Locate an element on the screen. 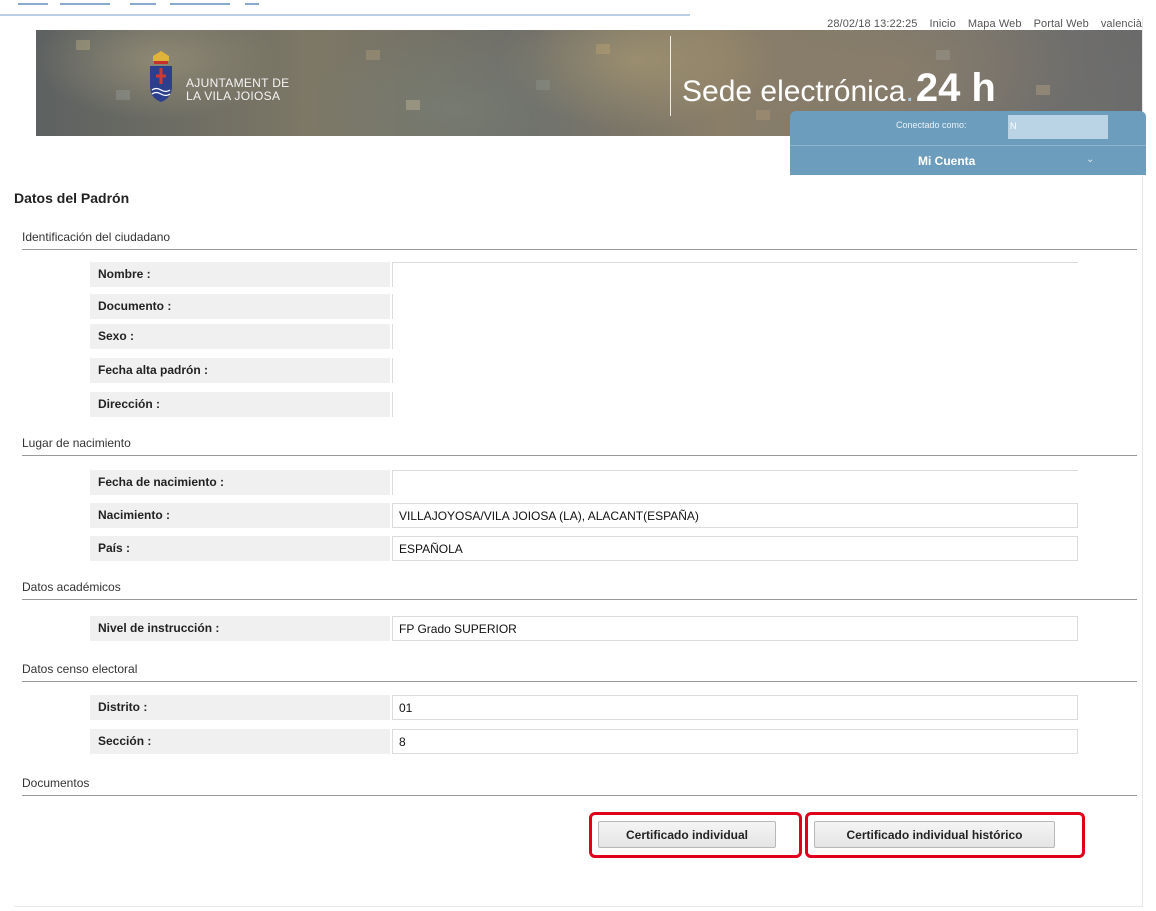  label-pais: País : is located at coordinates (240, 548).